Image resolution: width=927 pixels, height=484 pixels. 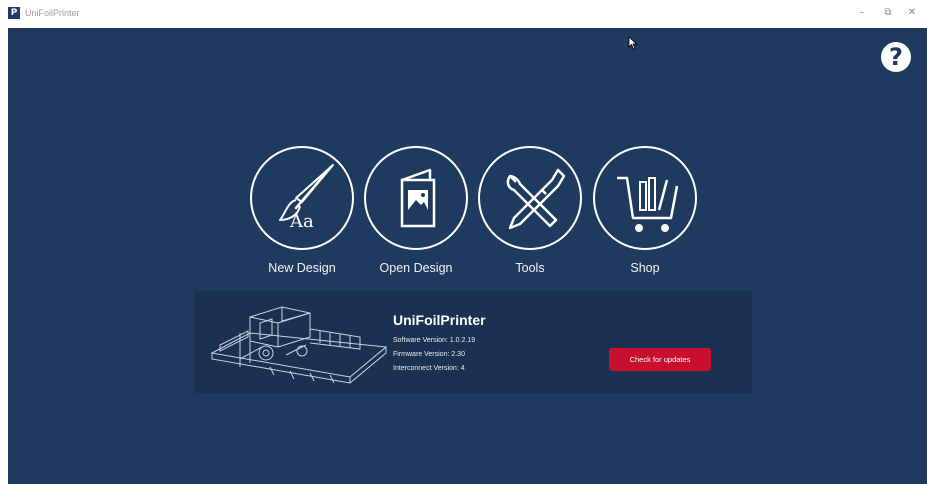 I want to click on firmware-version: Firmware Version: 2.30, so click(x=429, y=354).